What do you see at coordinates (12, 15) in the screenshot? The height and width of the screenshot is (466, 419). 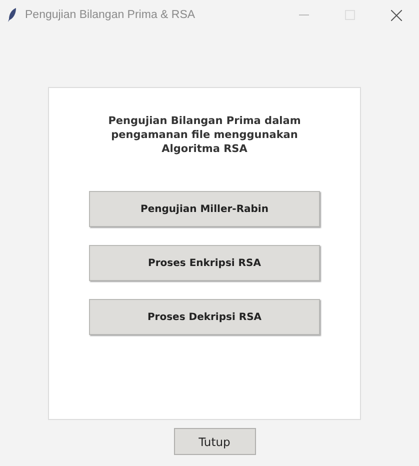 I see `feather-icon` at bounding box center [12, 15].